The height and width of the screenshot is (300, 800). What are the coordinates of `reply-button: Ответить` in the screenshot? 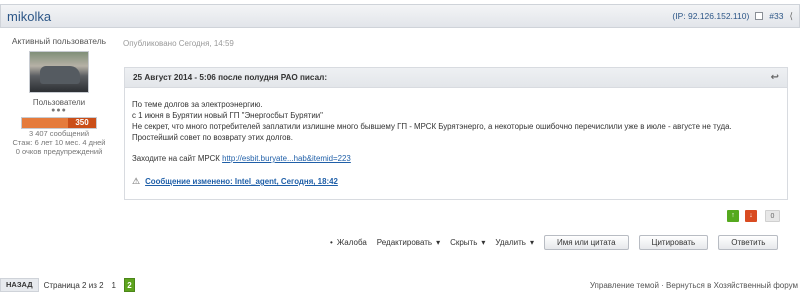 It's located at (748, 242).